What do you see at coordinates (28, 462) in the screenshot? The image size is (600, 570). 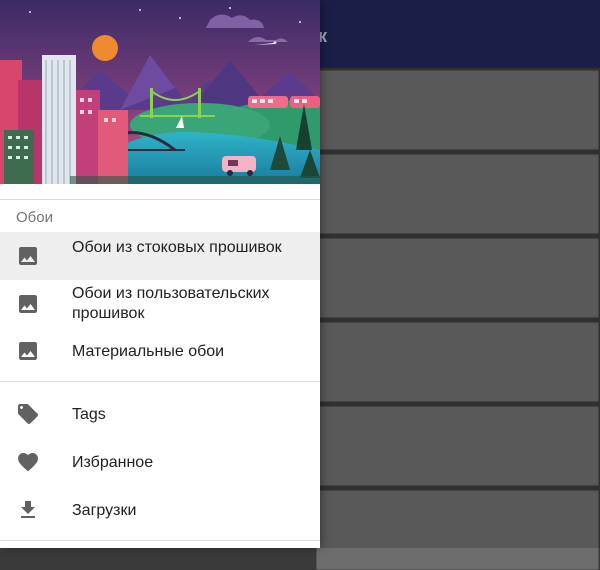 I see `heart-icon` at bounding box center [28, 462].